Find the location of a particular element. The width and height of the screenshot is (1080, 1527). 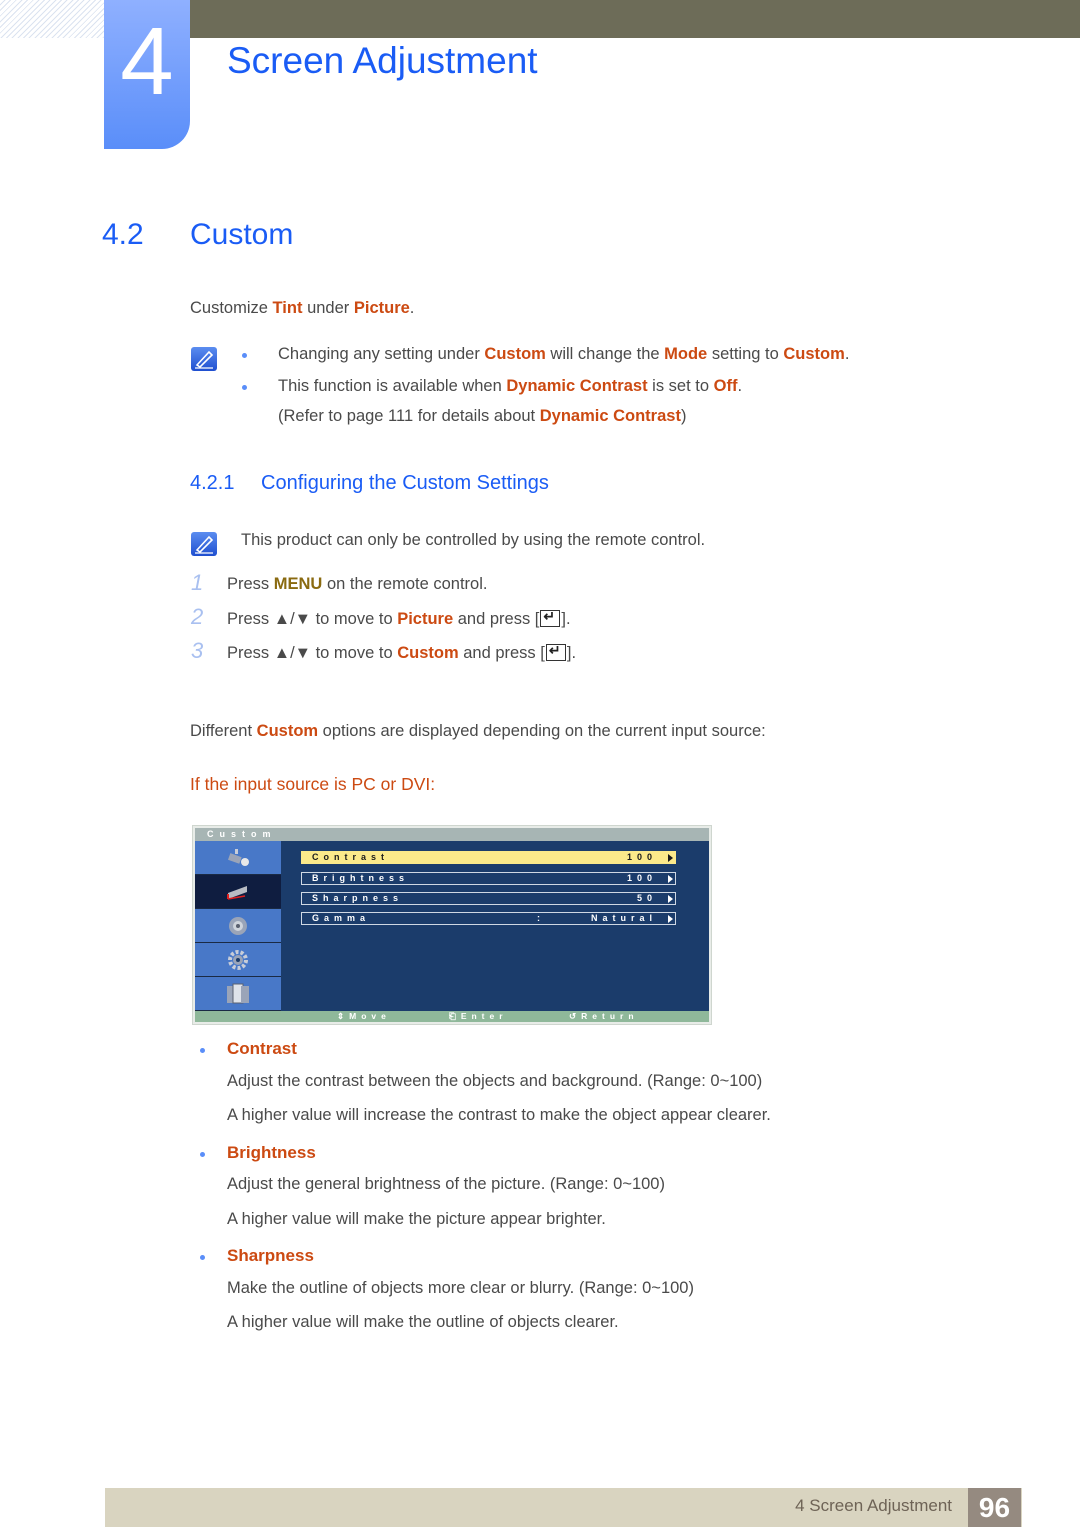

text: Customize is located at coordinates (231, 308).